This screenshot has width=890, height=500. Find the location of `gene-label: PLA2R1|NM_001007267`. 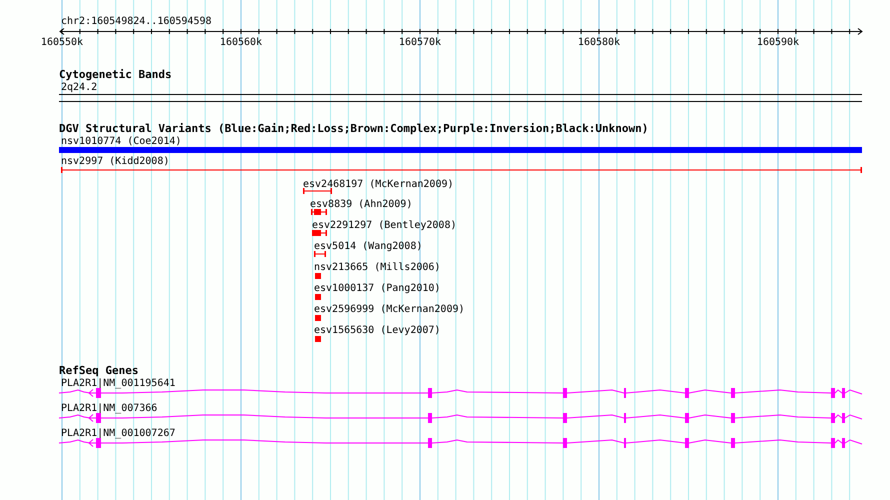

gene-label: PLA2R1|NM_001007267 is located at coordinates (118, 433).